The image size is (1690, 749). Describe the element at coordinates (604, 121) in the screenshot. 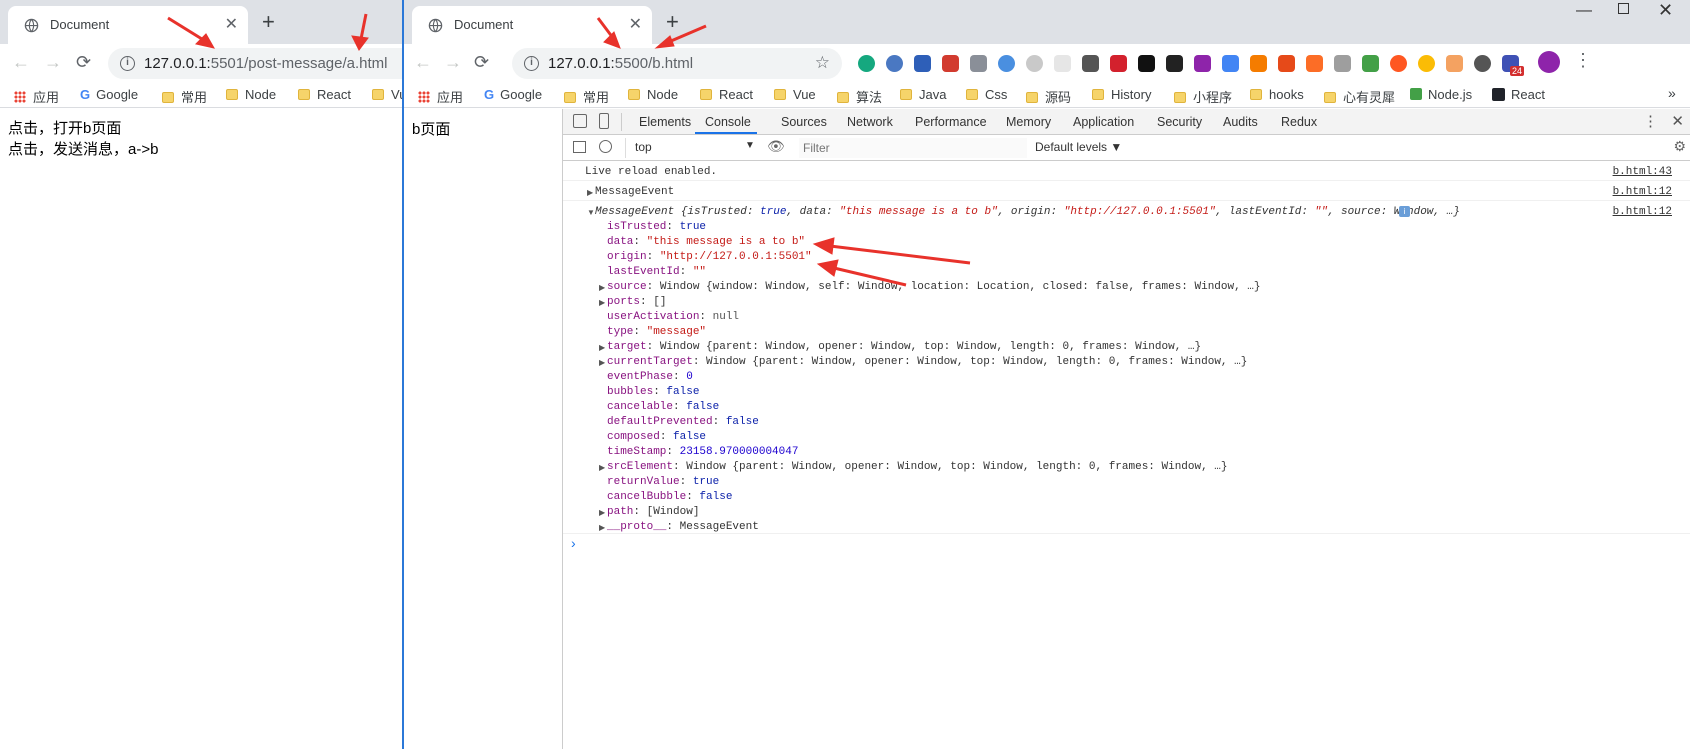

I see `device-toolbar-icon` at that location.